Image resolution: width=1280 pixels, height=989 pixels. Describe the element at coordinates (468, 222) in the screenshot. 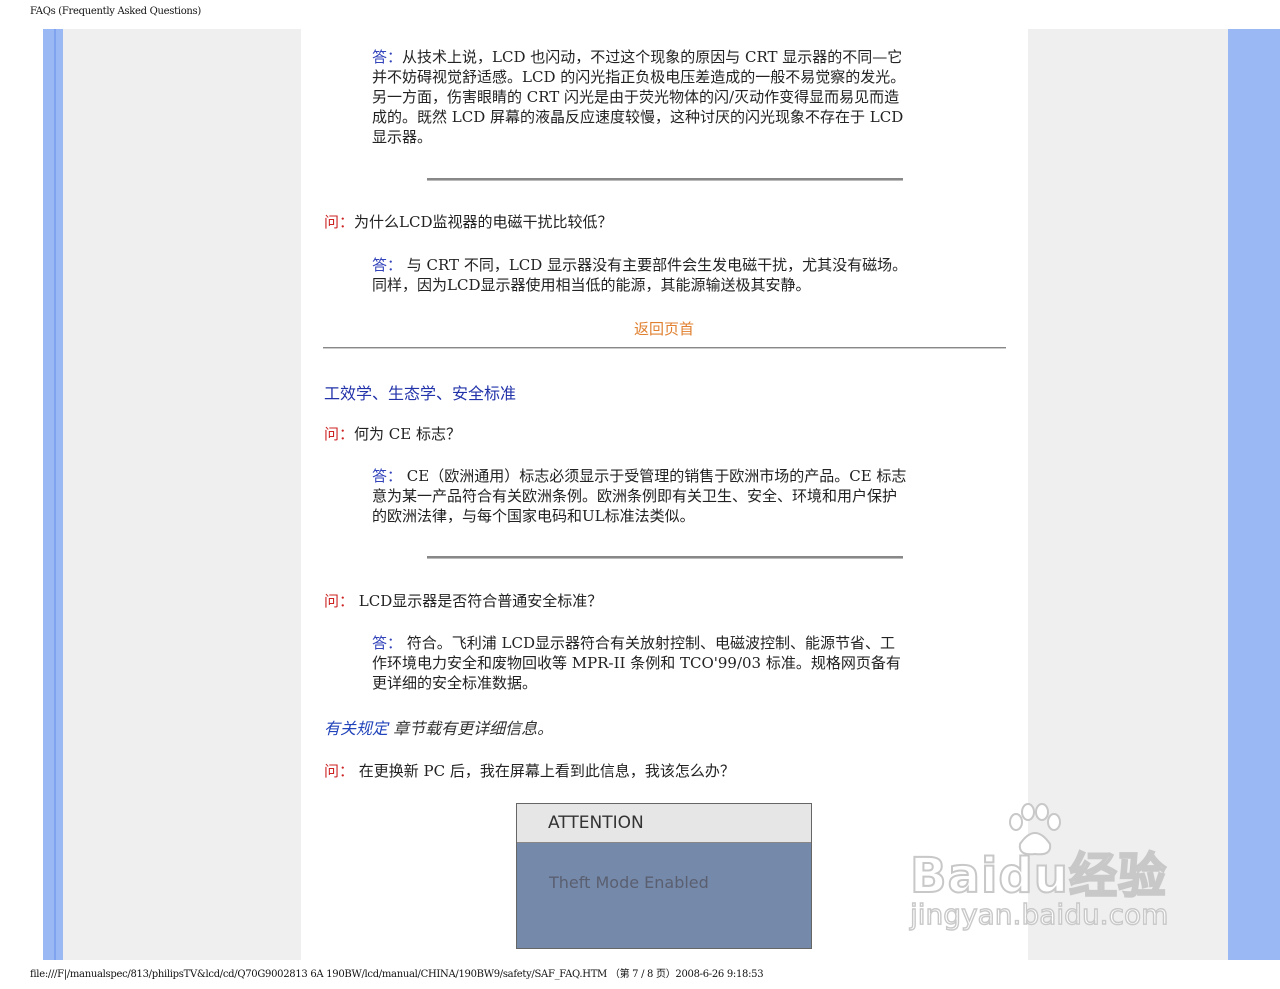

I see `question-emi: 问：为什么LCD监视器的电磁干扰比较低？` at that location.